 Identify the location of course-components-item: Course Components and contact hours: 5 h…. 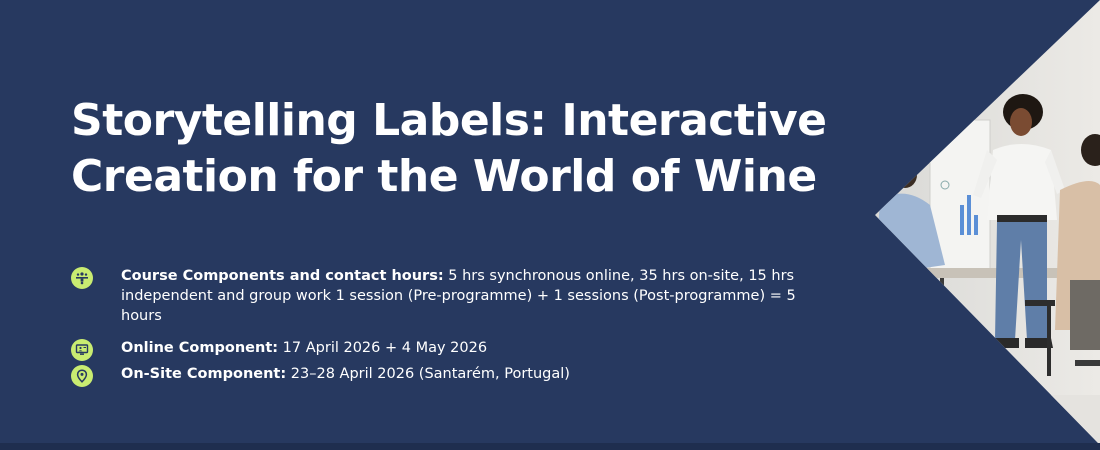
(456, 296).